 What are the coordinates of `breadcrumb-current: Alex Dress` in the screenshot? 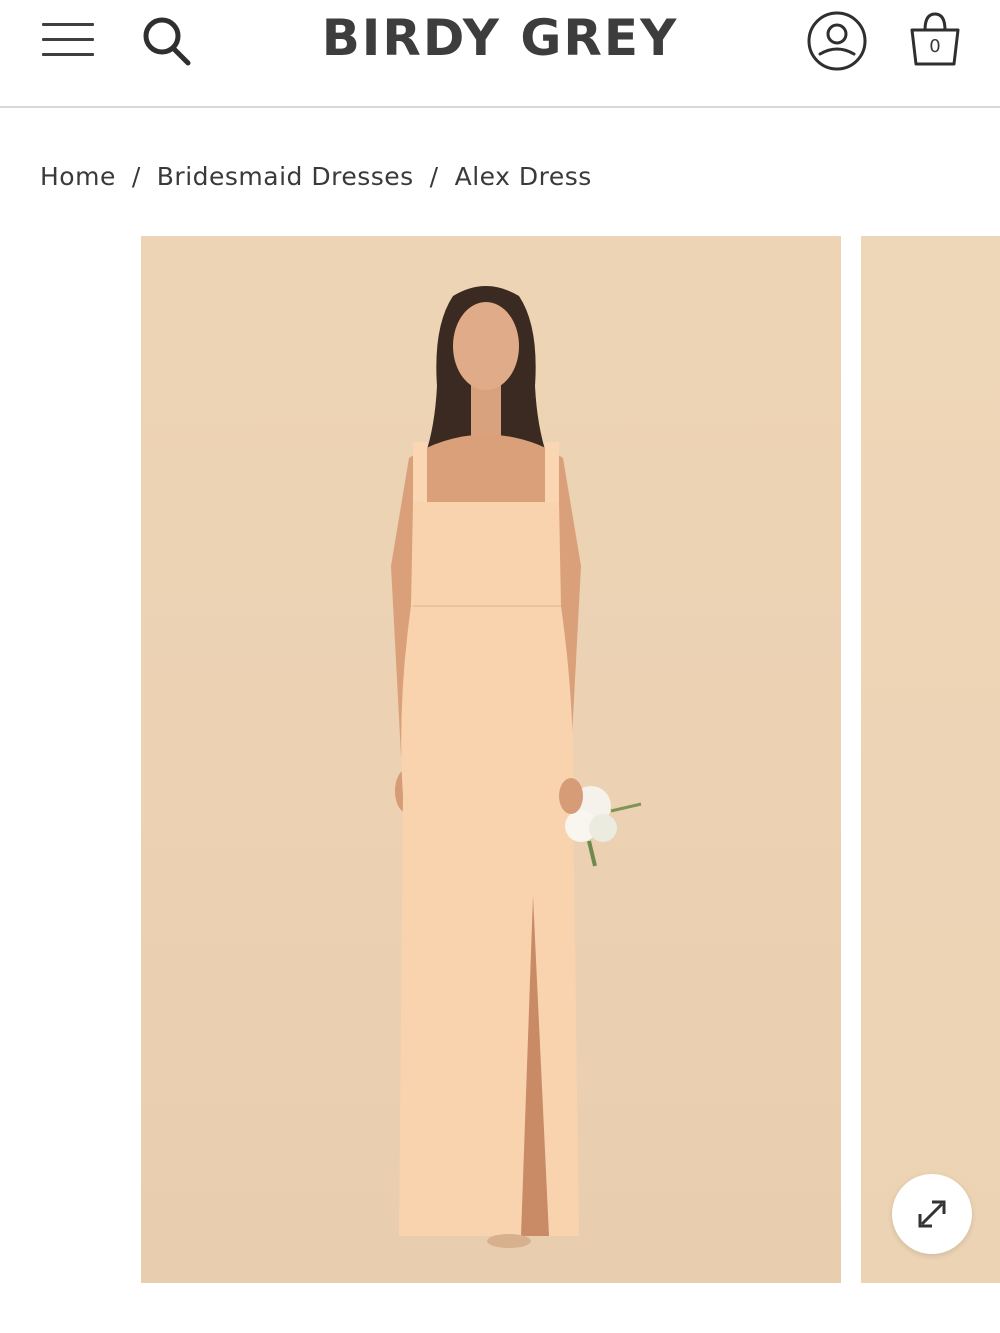 It's located at (523, 176).